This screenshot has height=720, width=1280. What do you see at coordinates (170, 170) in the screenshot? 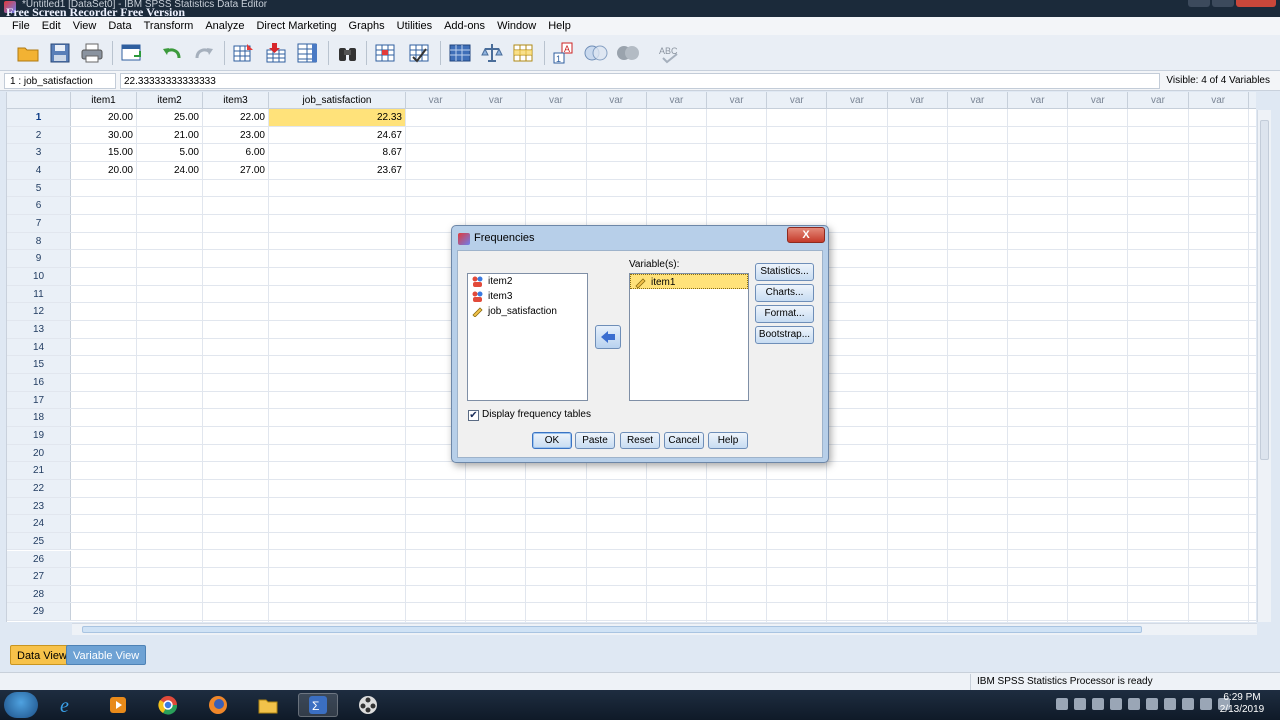
I see `data-cell: 24.00` at bounding box center [170, 170].